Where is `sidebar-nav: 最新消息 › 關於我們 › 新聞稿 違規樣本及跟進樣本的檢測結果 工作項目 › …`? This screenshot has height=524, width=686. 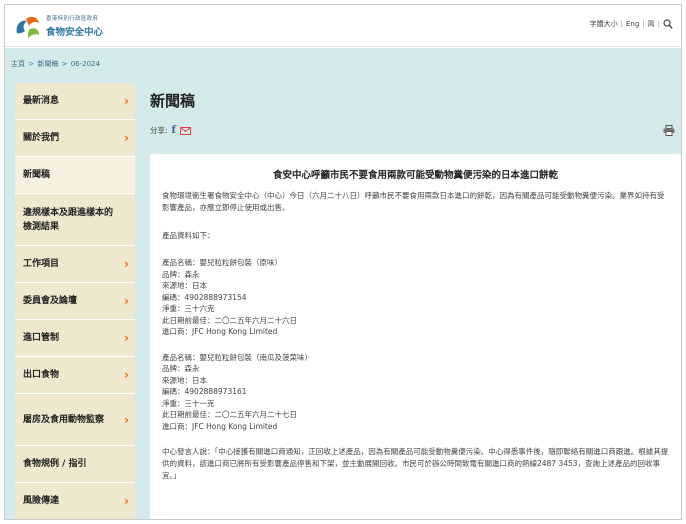 sidebar-nav: 最新消息 › 關於我們 › 新聞稿 違規樣本及跟進樣本的檢測結果 工作項目 › … is located at coordinates (75, 301).